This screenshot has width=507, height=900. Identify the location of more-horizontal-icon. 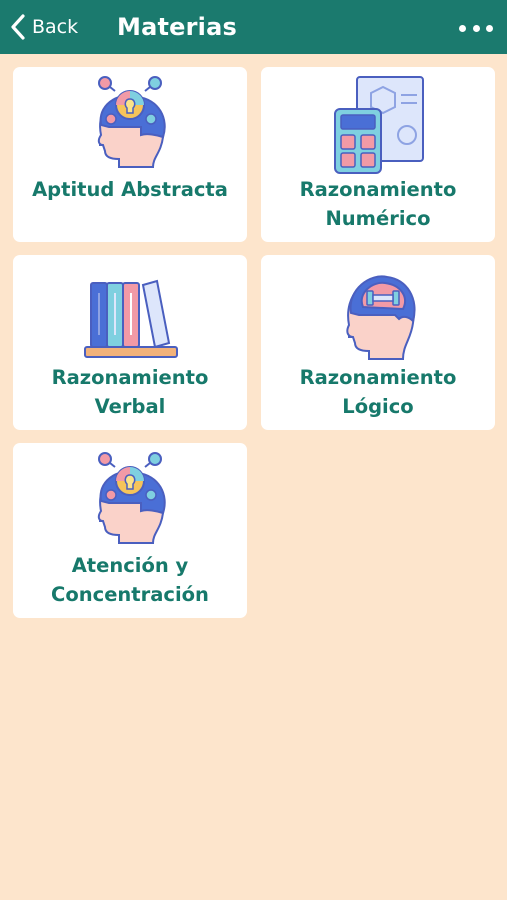
(462, 28).